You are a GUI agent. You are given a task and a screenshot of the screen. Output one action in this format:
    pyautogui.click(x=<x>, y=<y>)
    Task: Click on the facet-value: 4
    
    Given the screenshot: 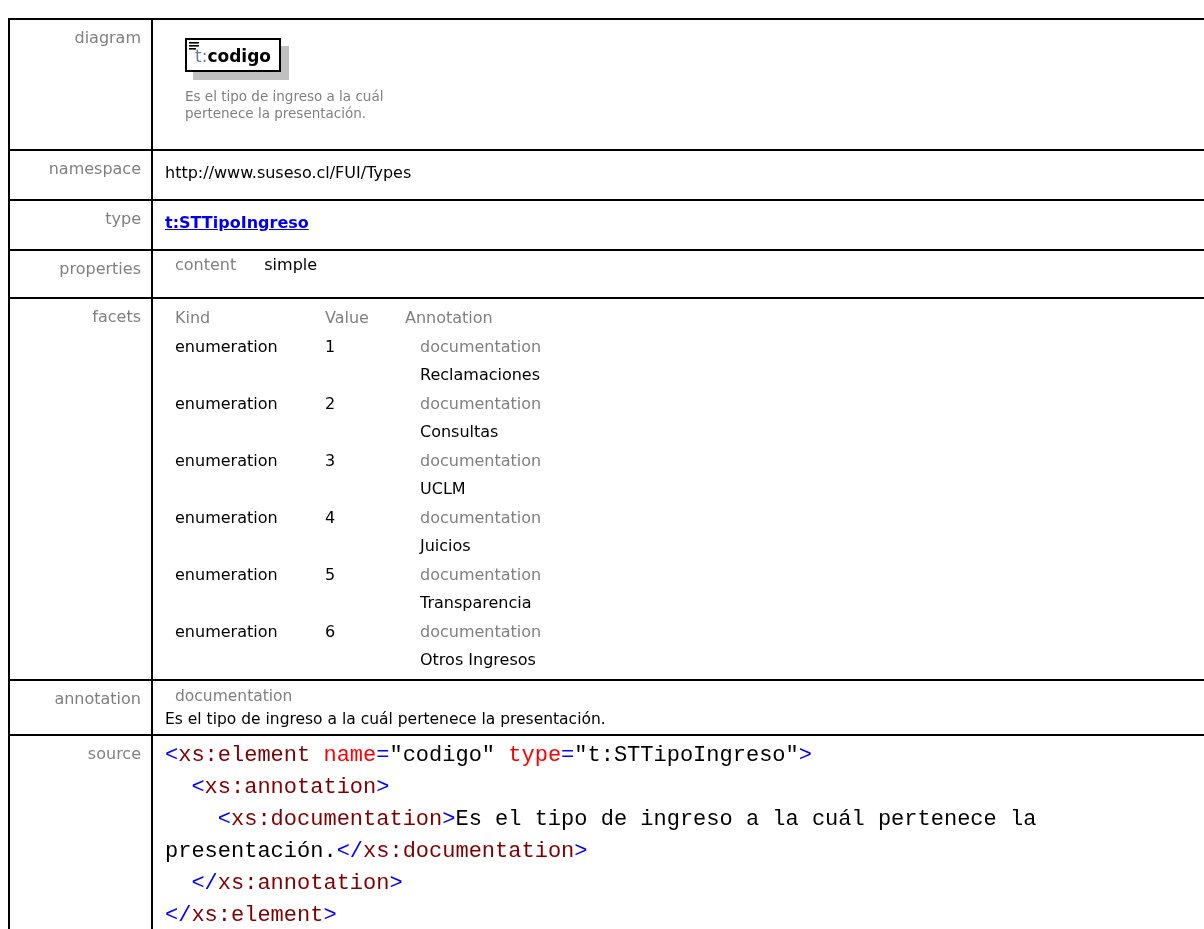 What is the action you would take?
    pyautogui.click(x=331, y=517)
    